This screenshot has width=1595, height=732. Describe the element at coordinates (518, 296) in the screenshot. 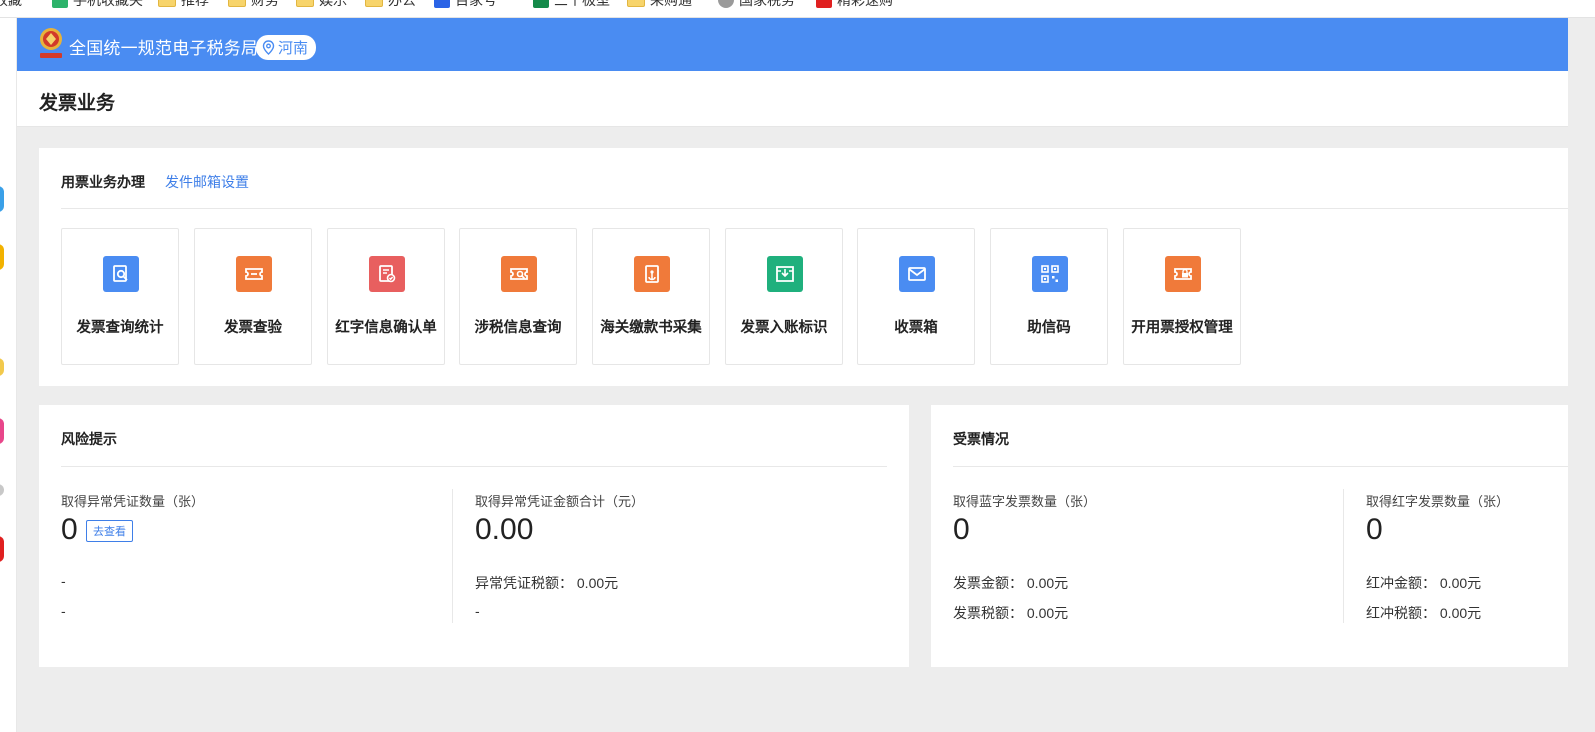

I see `tile-tax-info-query: 涉税信息查询` at that location.